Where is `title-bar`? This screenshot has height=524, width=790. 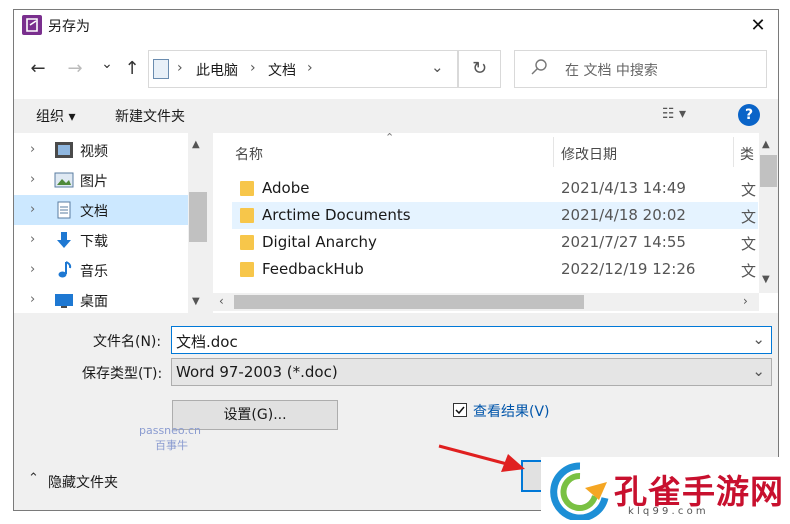 title-bar is located at coordinates (396, 26).